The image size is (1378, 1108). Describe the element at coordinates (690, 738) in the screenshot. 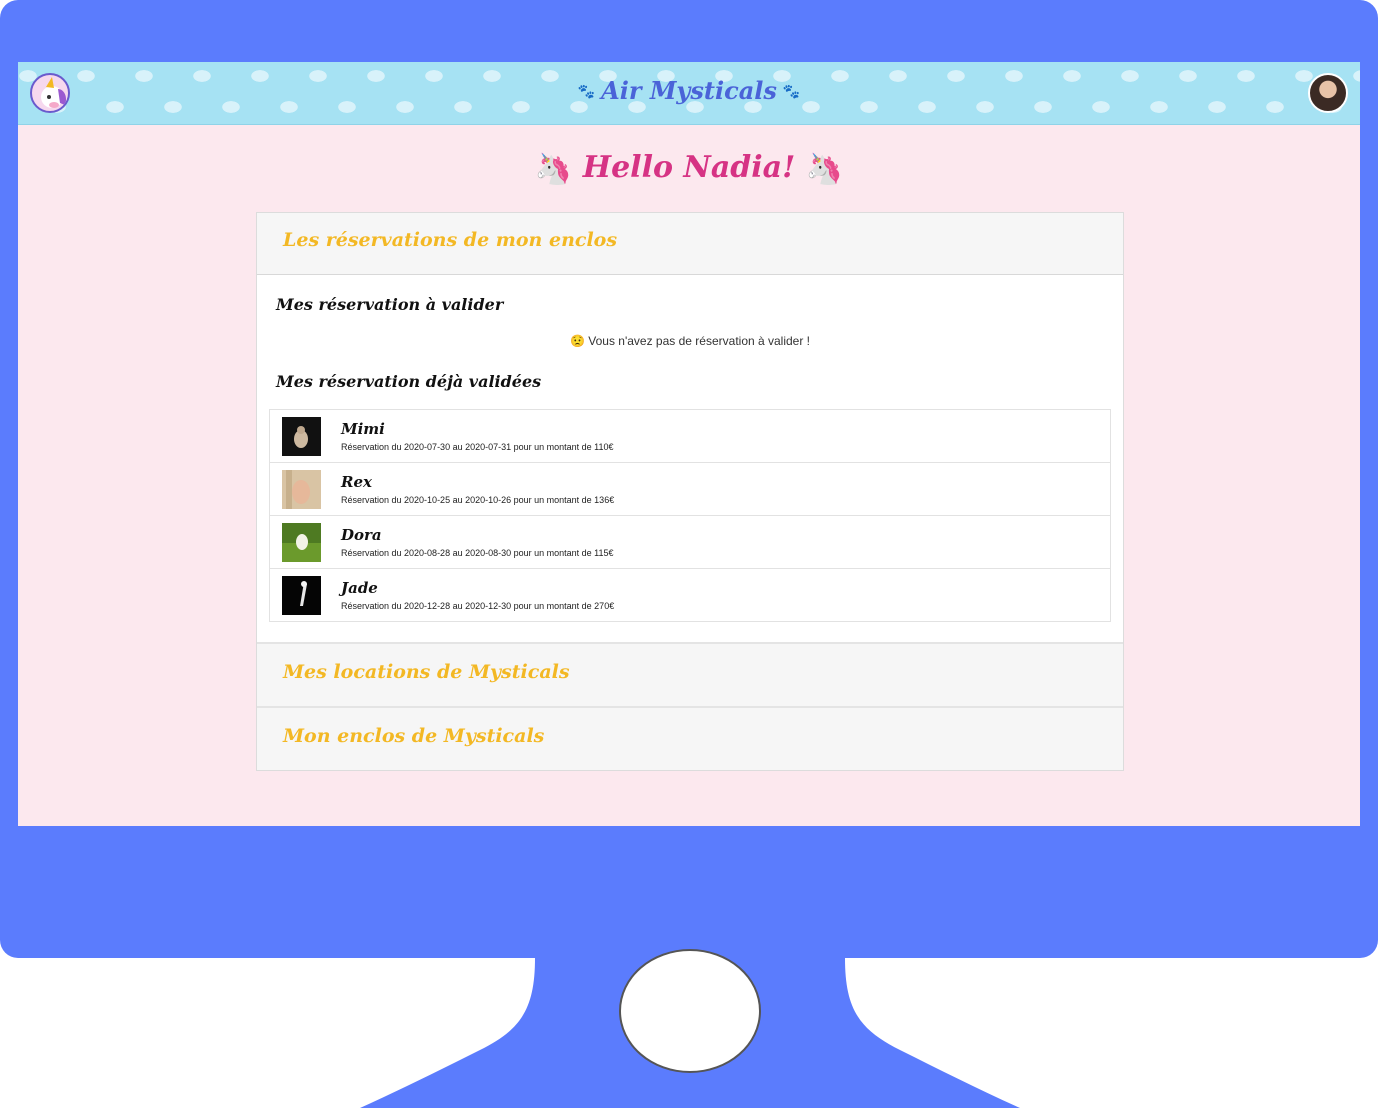

I see `accordion-header-enclos: Mon enclos de Mysticals` at that location.